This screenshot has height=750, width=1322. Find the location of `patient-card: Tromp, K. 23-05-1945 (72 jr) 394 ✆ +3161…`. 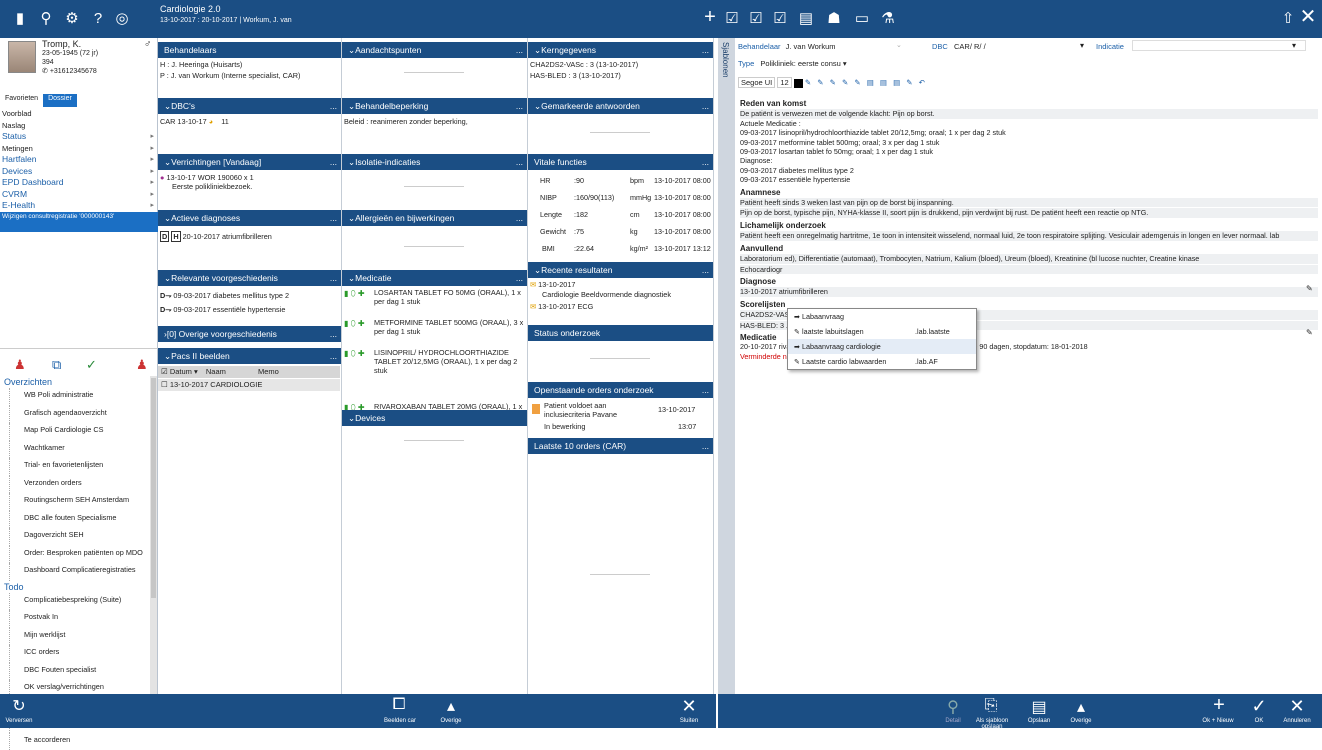

patient-card: Tromp, K. 23-05-1945 (72 jr) 394 ✆ +3161… is located at coordinates (79, 66).